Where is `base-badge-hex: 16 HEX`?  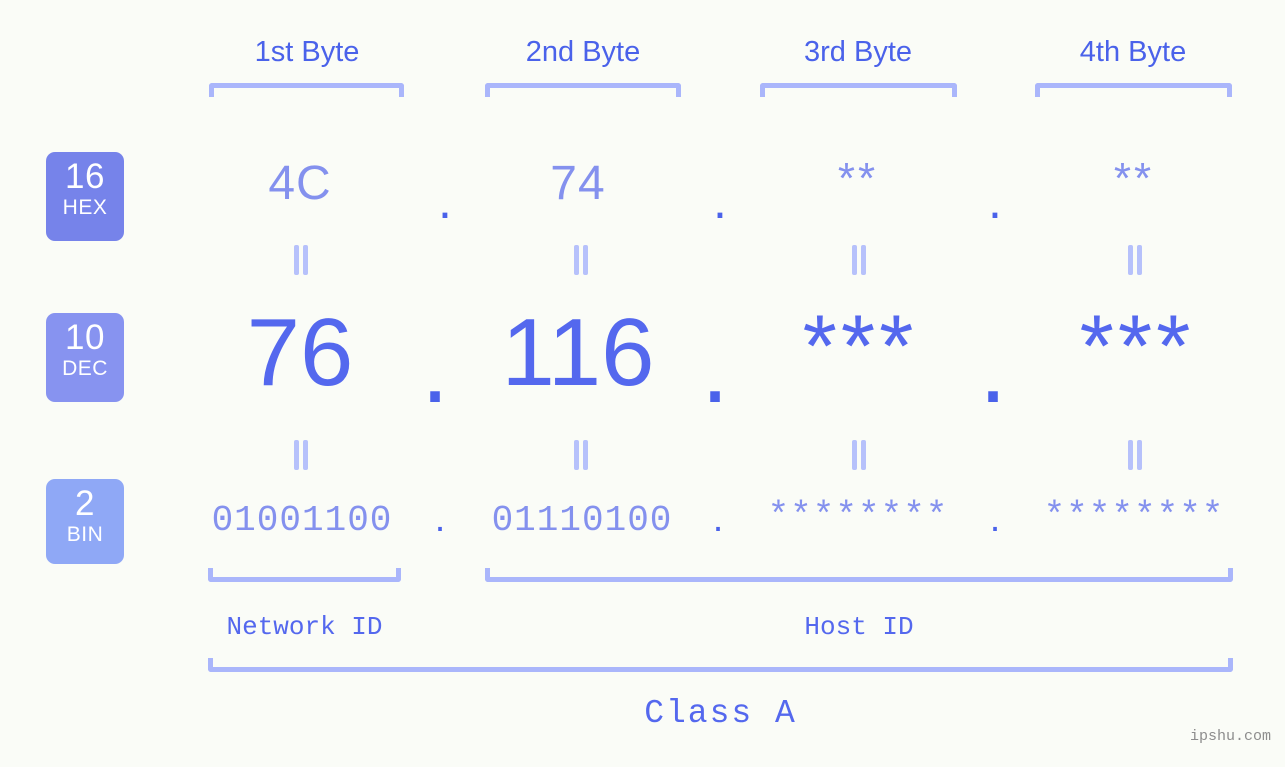 base-badge-hex: 16 HEX is located at coordinates (85, 196).